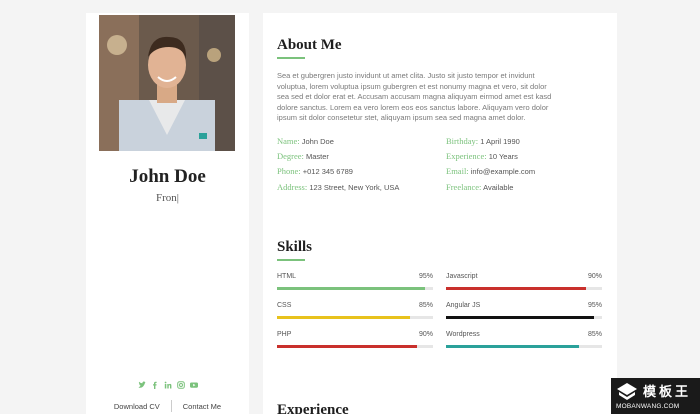  What do you see at coordinates (503, 156) in the screenshot?
I see `info-value: 10 Years` at bounding box center [503, 156].